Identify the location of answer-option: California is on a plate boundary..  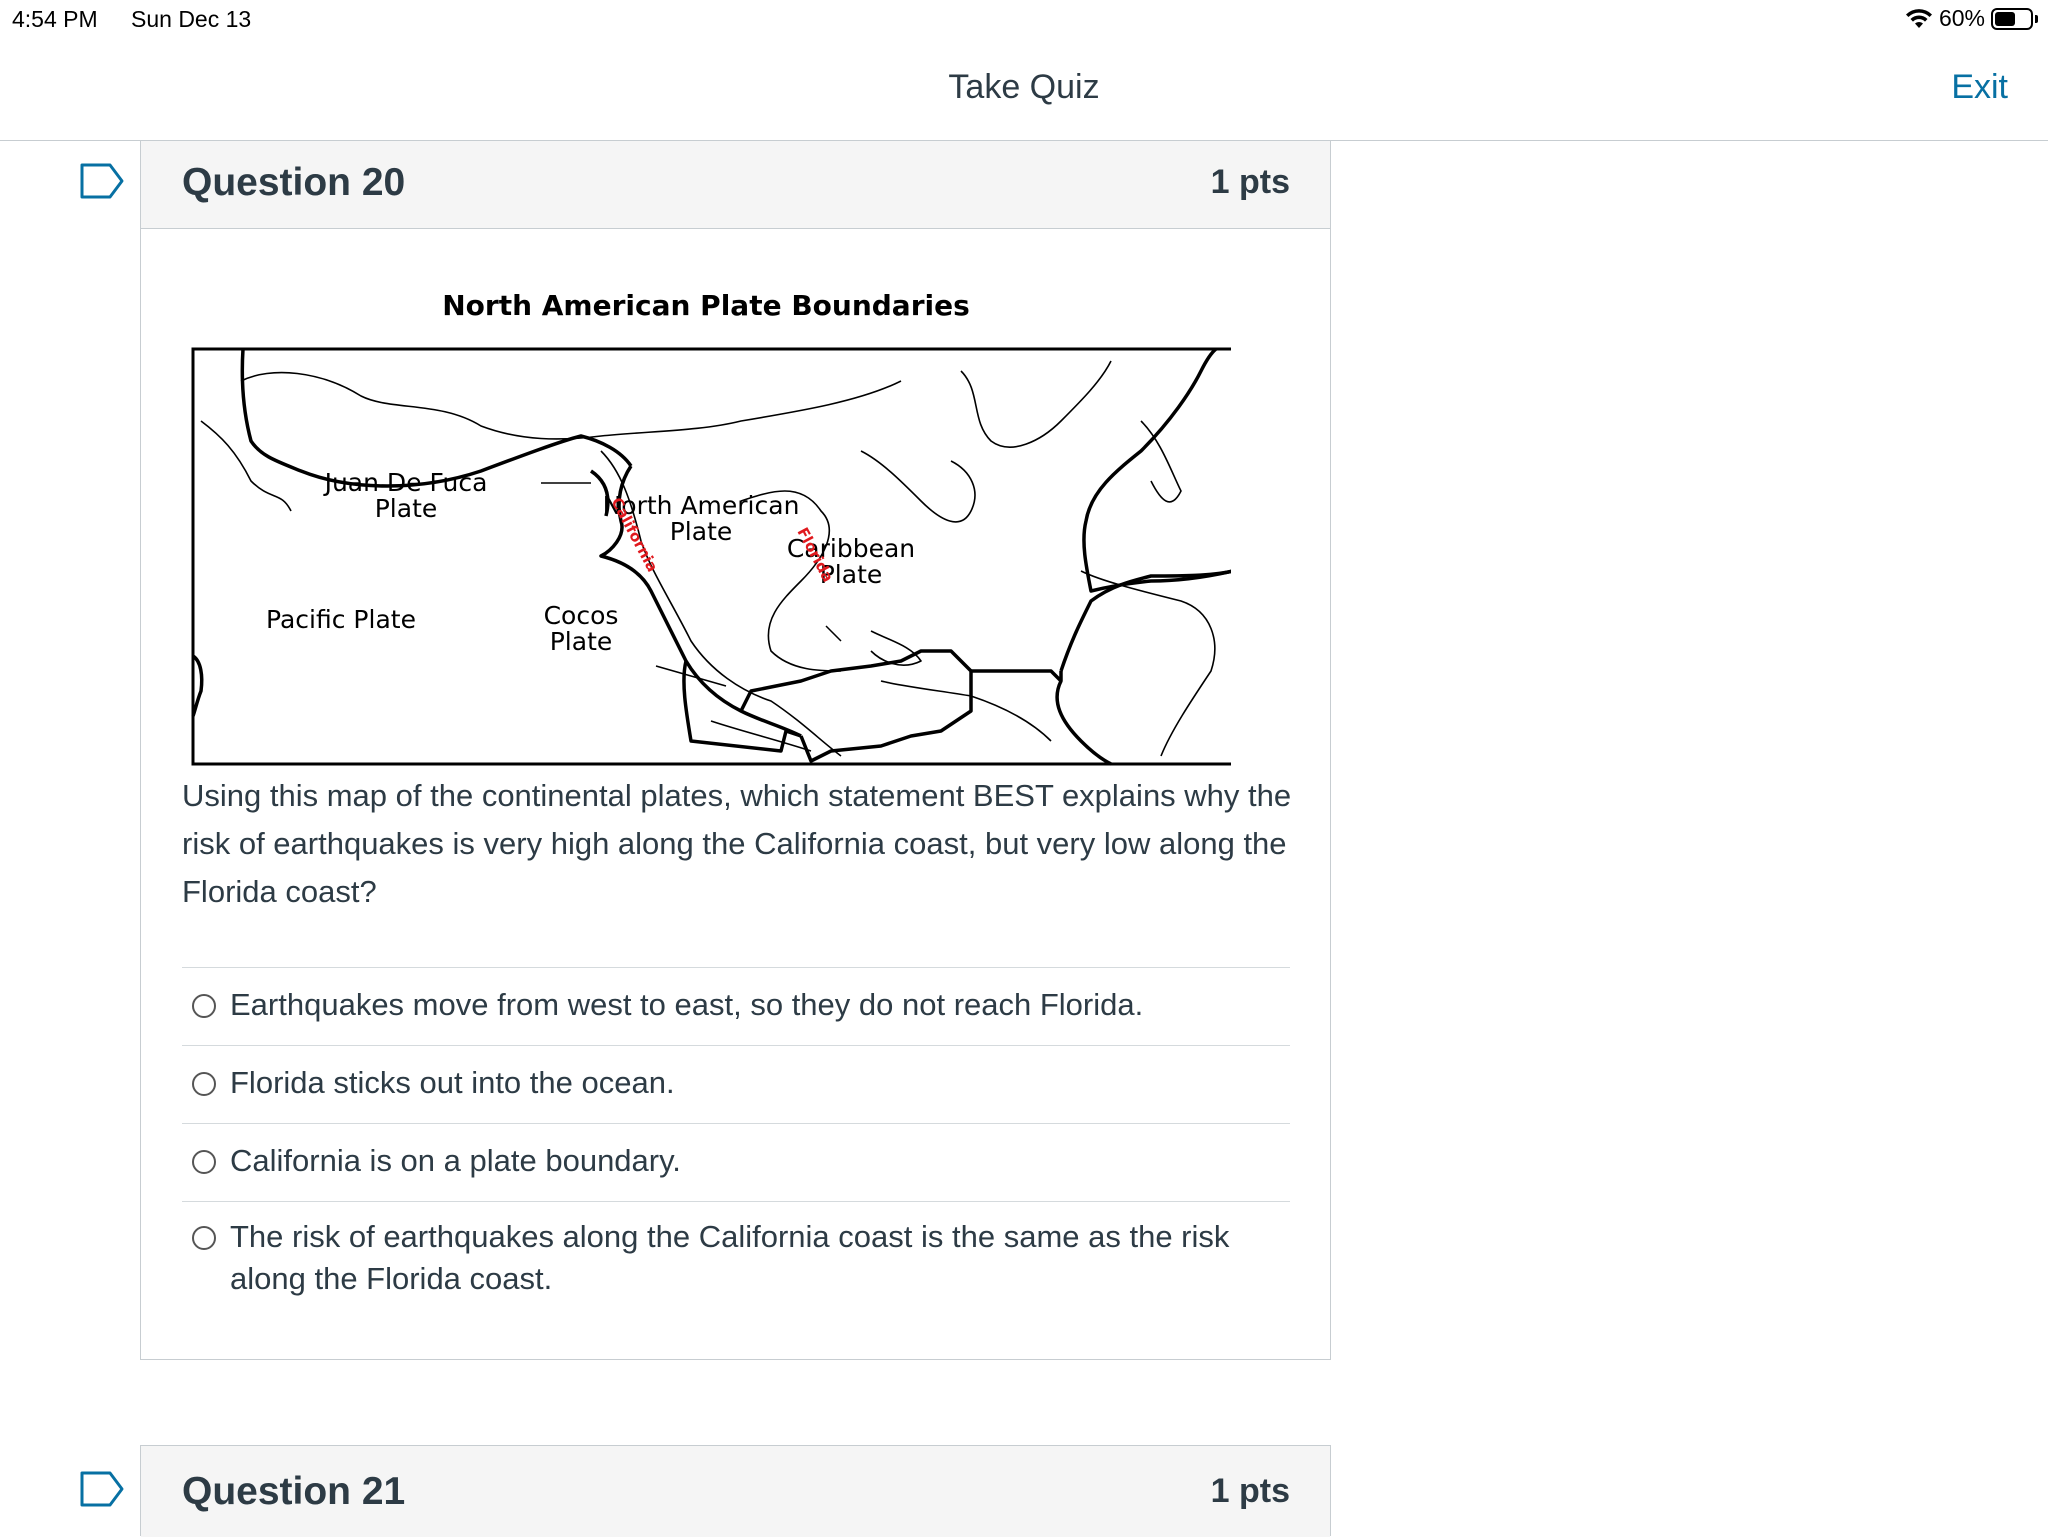
(736, 1162).